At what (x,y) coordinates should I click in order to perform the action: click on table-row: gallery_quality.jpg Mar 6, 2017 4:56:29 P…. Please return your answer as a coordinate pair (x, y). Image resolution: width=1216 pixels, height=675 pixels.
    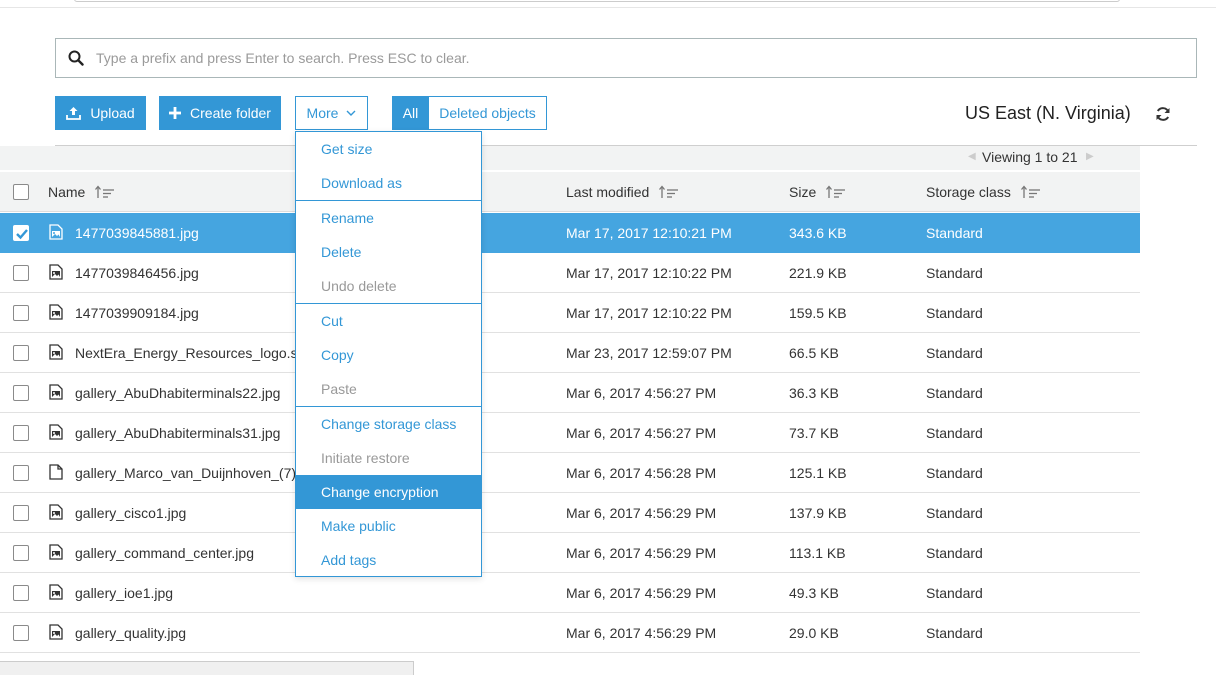
    Looking at the image, I should click on (570, 633).